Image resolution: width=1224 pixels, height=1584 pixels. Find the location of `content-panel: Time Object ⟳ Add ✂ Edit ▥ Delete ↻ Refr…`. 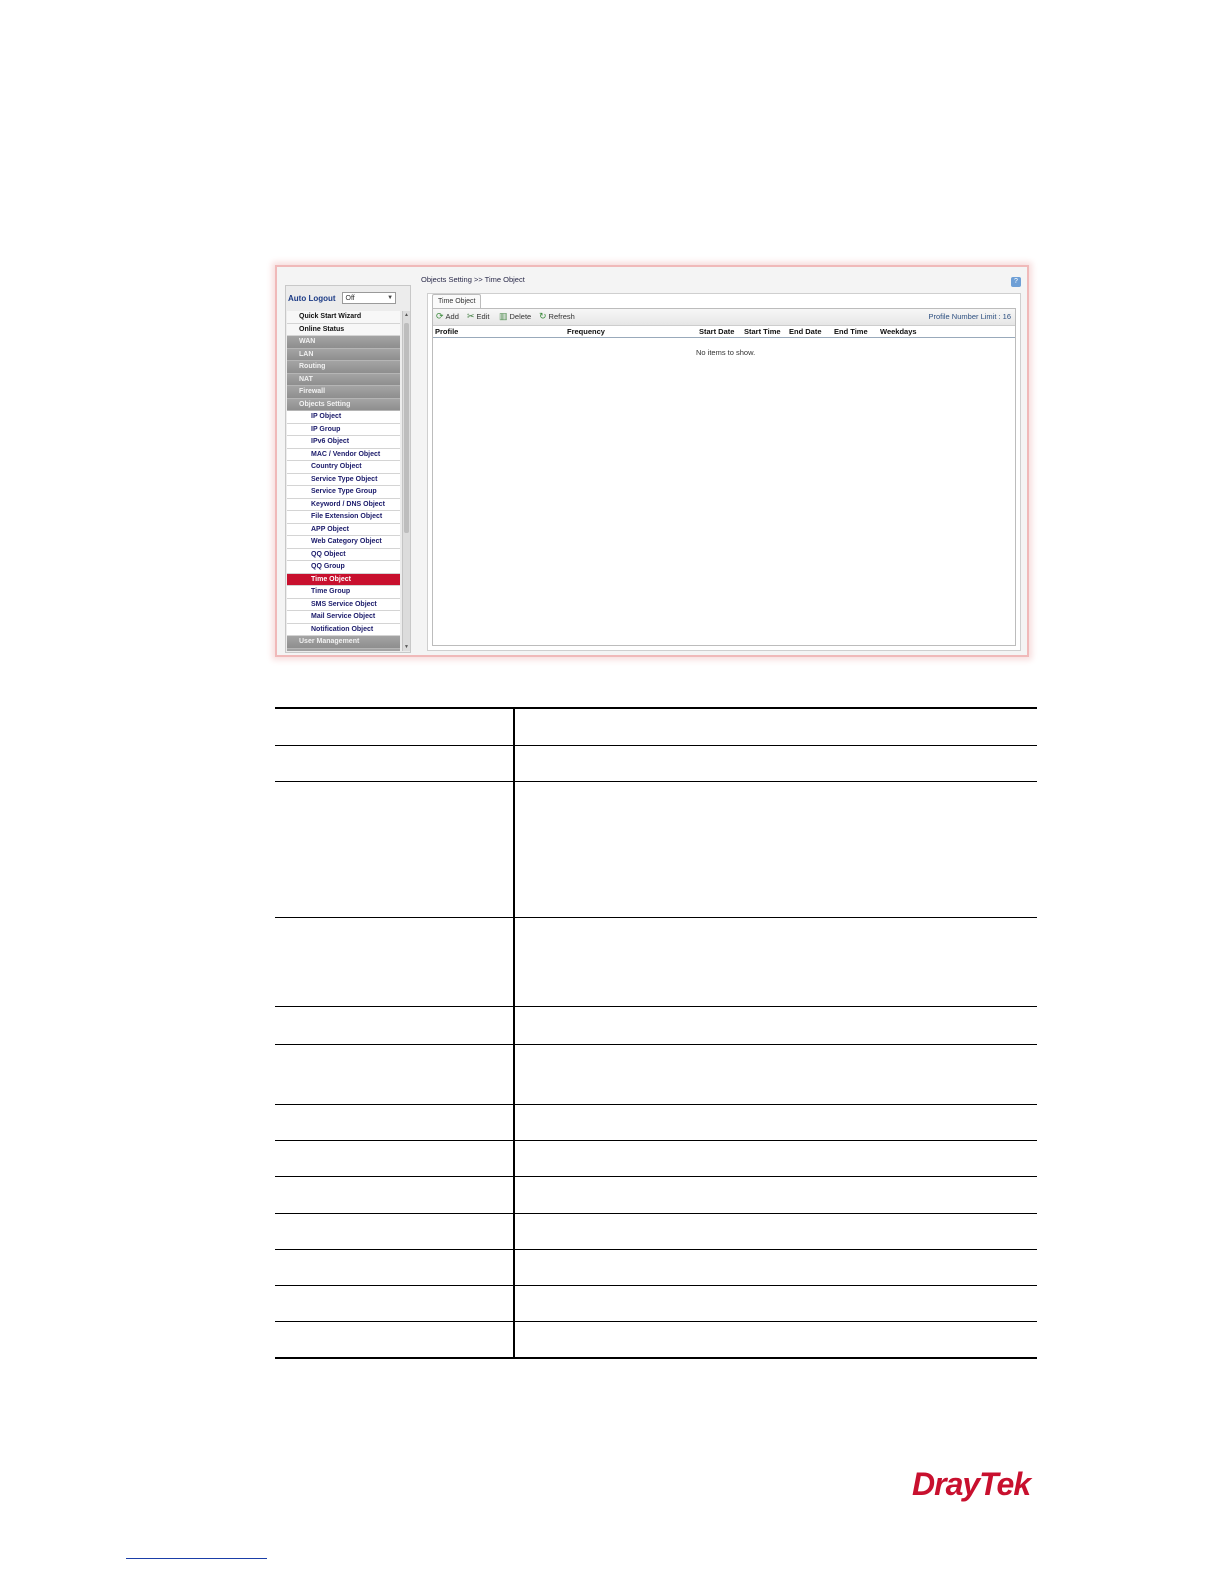

content-panel: Time Object ⟳ Add ✂ Edit ▥ Delete ↻ Refr… is located at coordinates (724, 472).